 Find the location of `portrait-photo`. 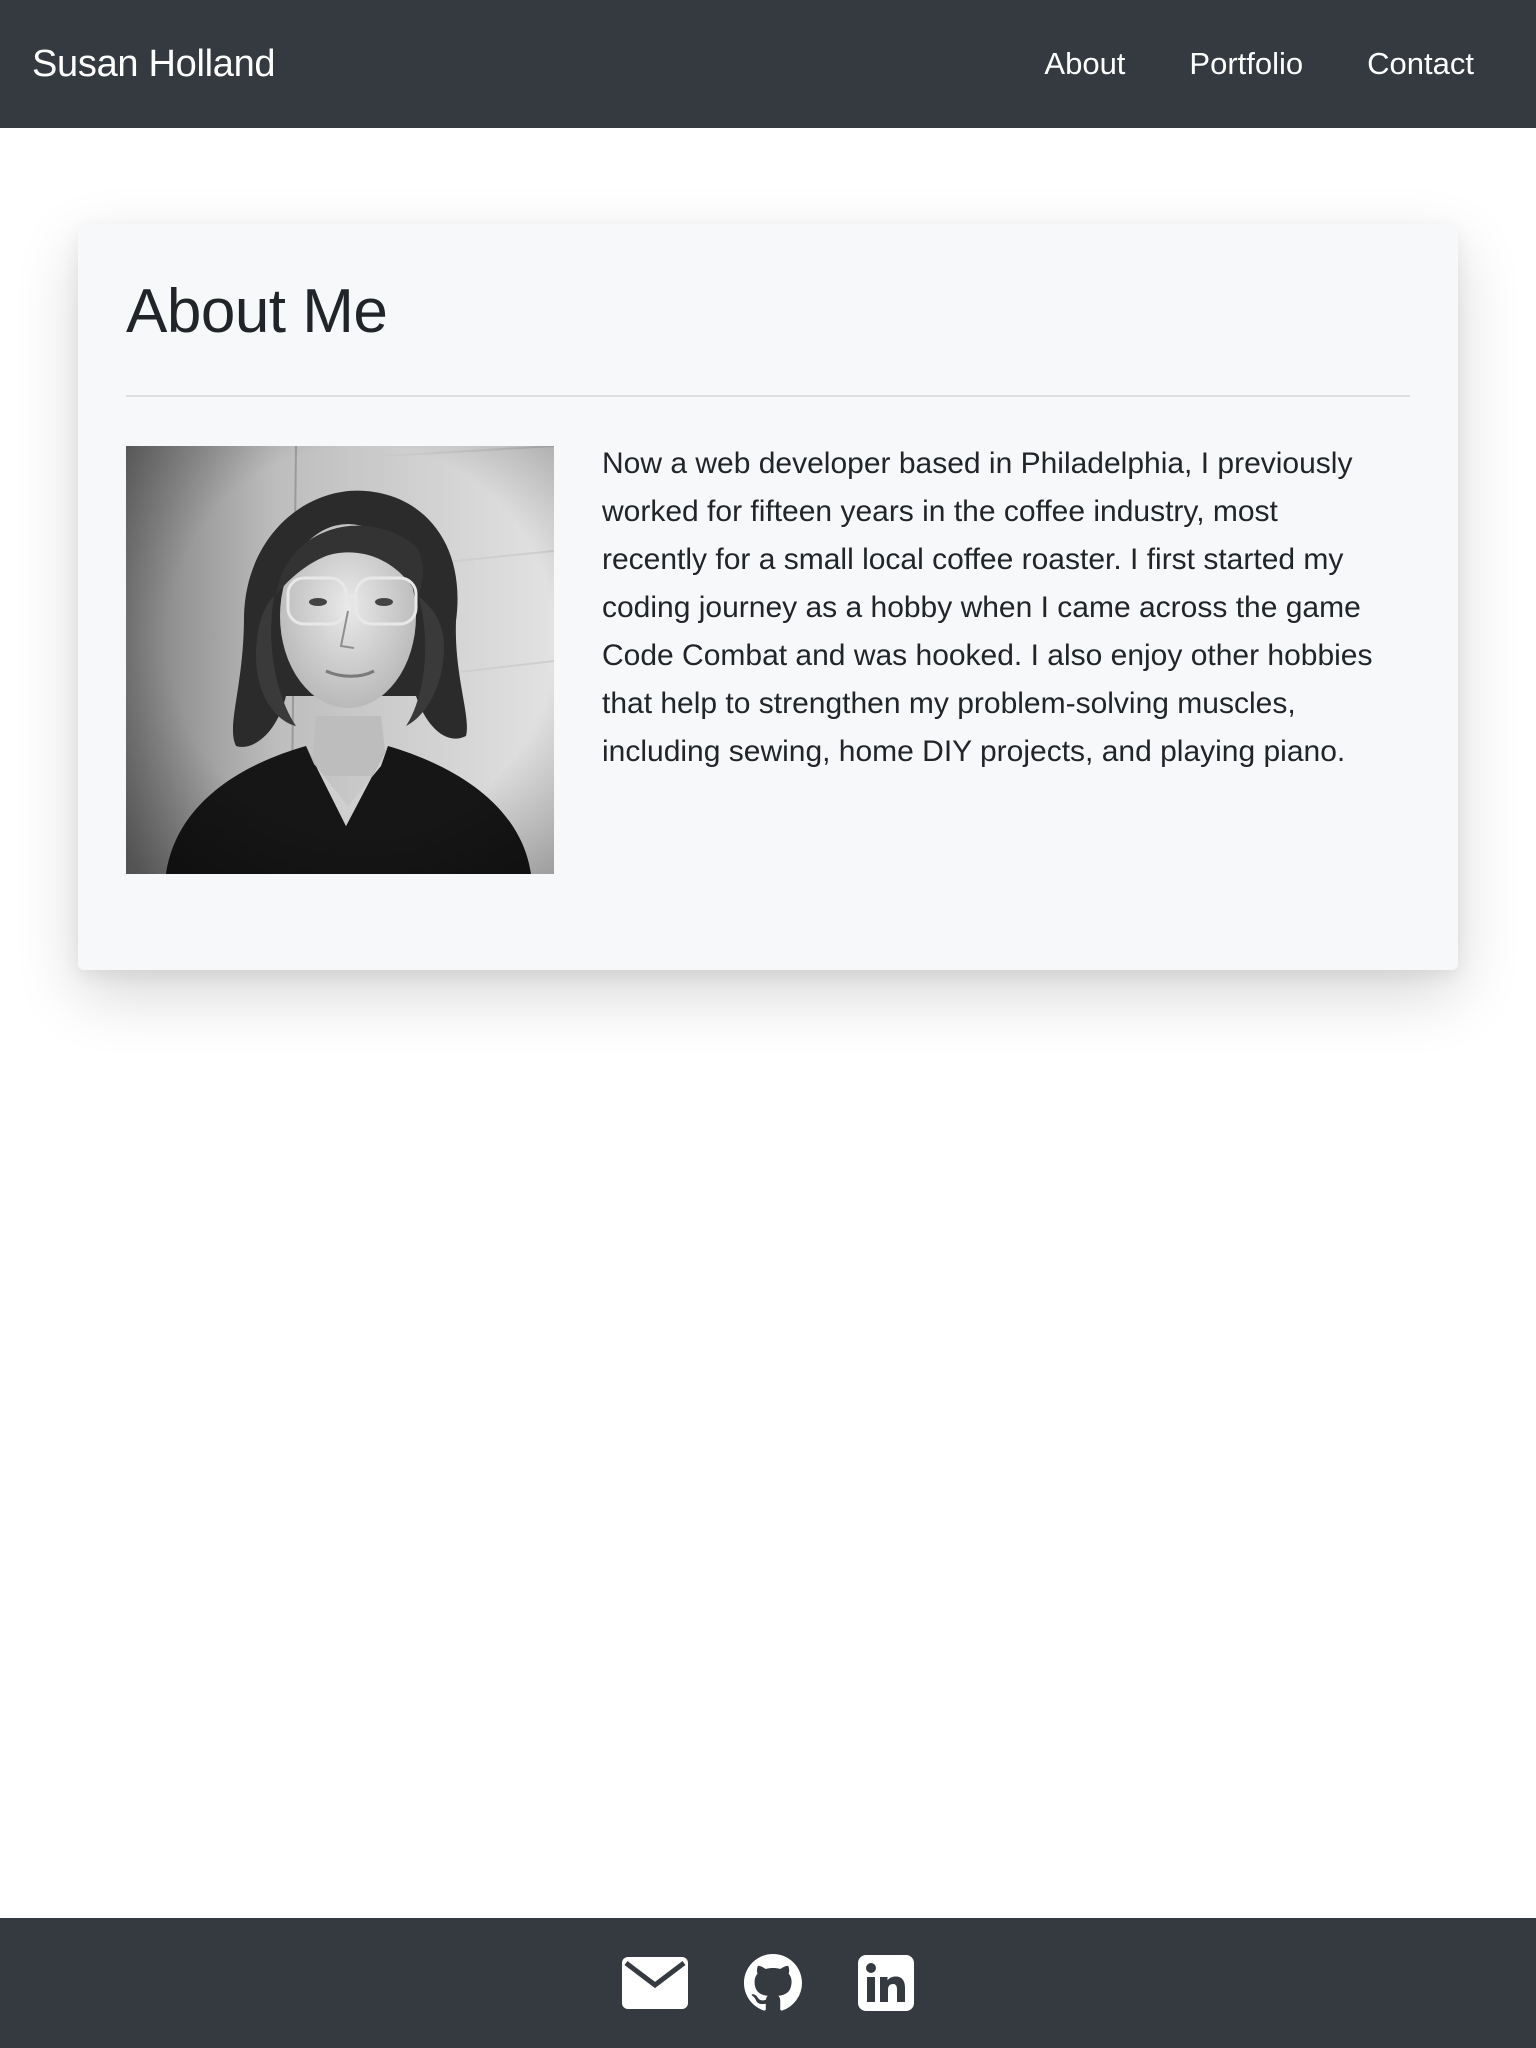

portrait-photo is located at coordinates (340, 660).